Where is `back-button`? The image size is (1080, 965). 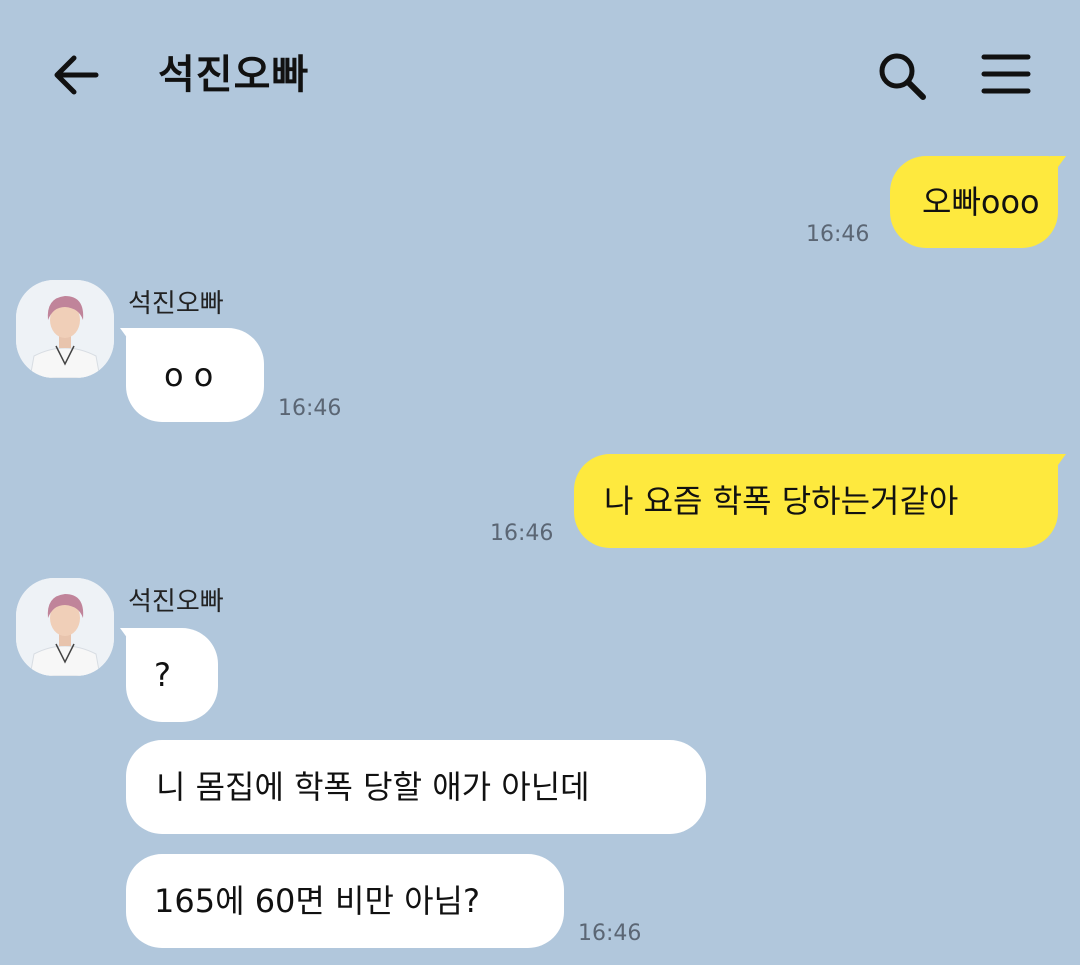
back-button is located at coordinates (77, 75).